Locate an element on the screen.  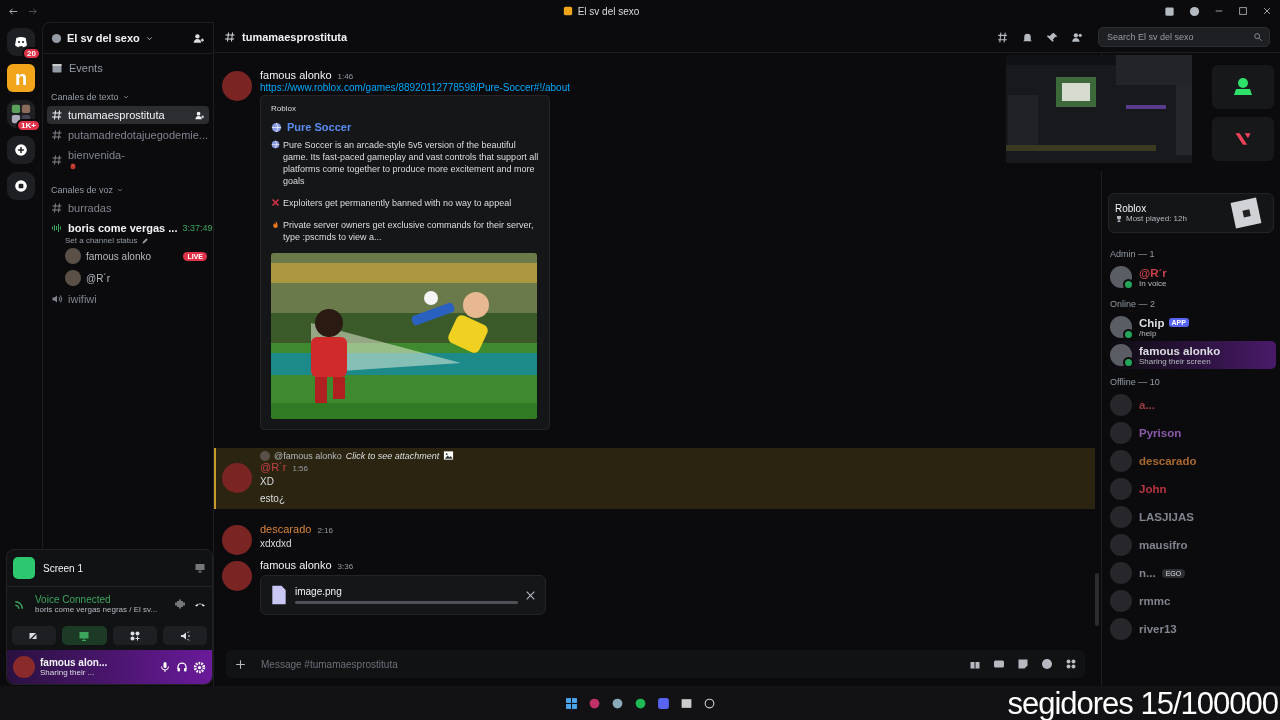
member-item: mausifro is located at coordinates (1191, 545).